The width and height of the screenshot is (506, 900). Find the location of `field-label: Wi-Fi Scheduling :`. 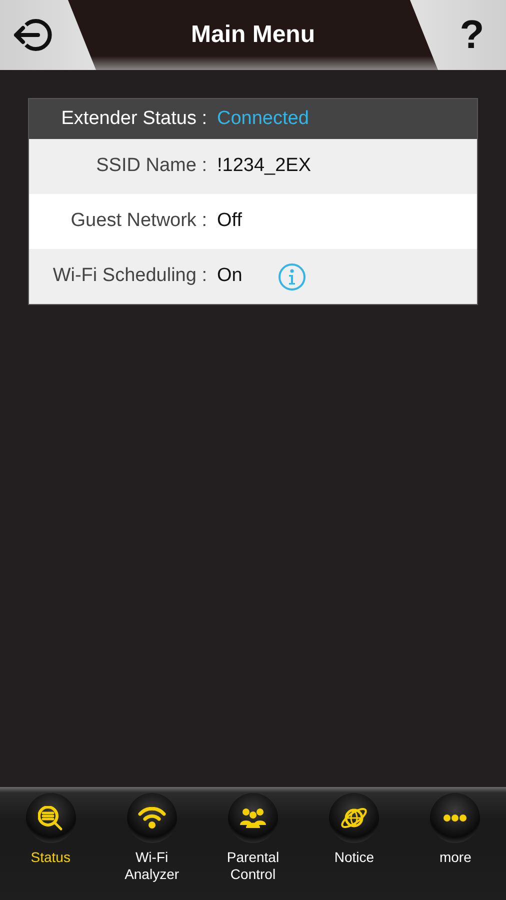

field-label: Wi-Fi Scheduling : is located at coordinates (129, 276).